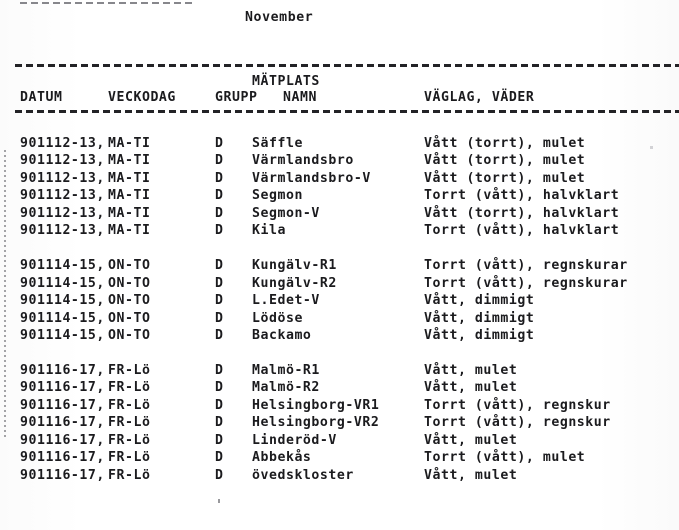 The width and height of the screenshot is (679, 530). Describe the element at coordinates (517, 423) in the screenshot. I see `cell-vaglag-vader: Torrt (vått), regnskur` at that location.